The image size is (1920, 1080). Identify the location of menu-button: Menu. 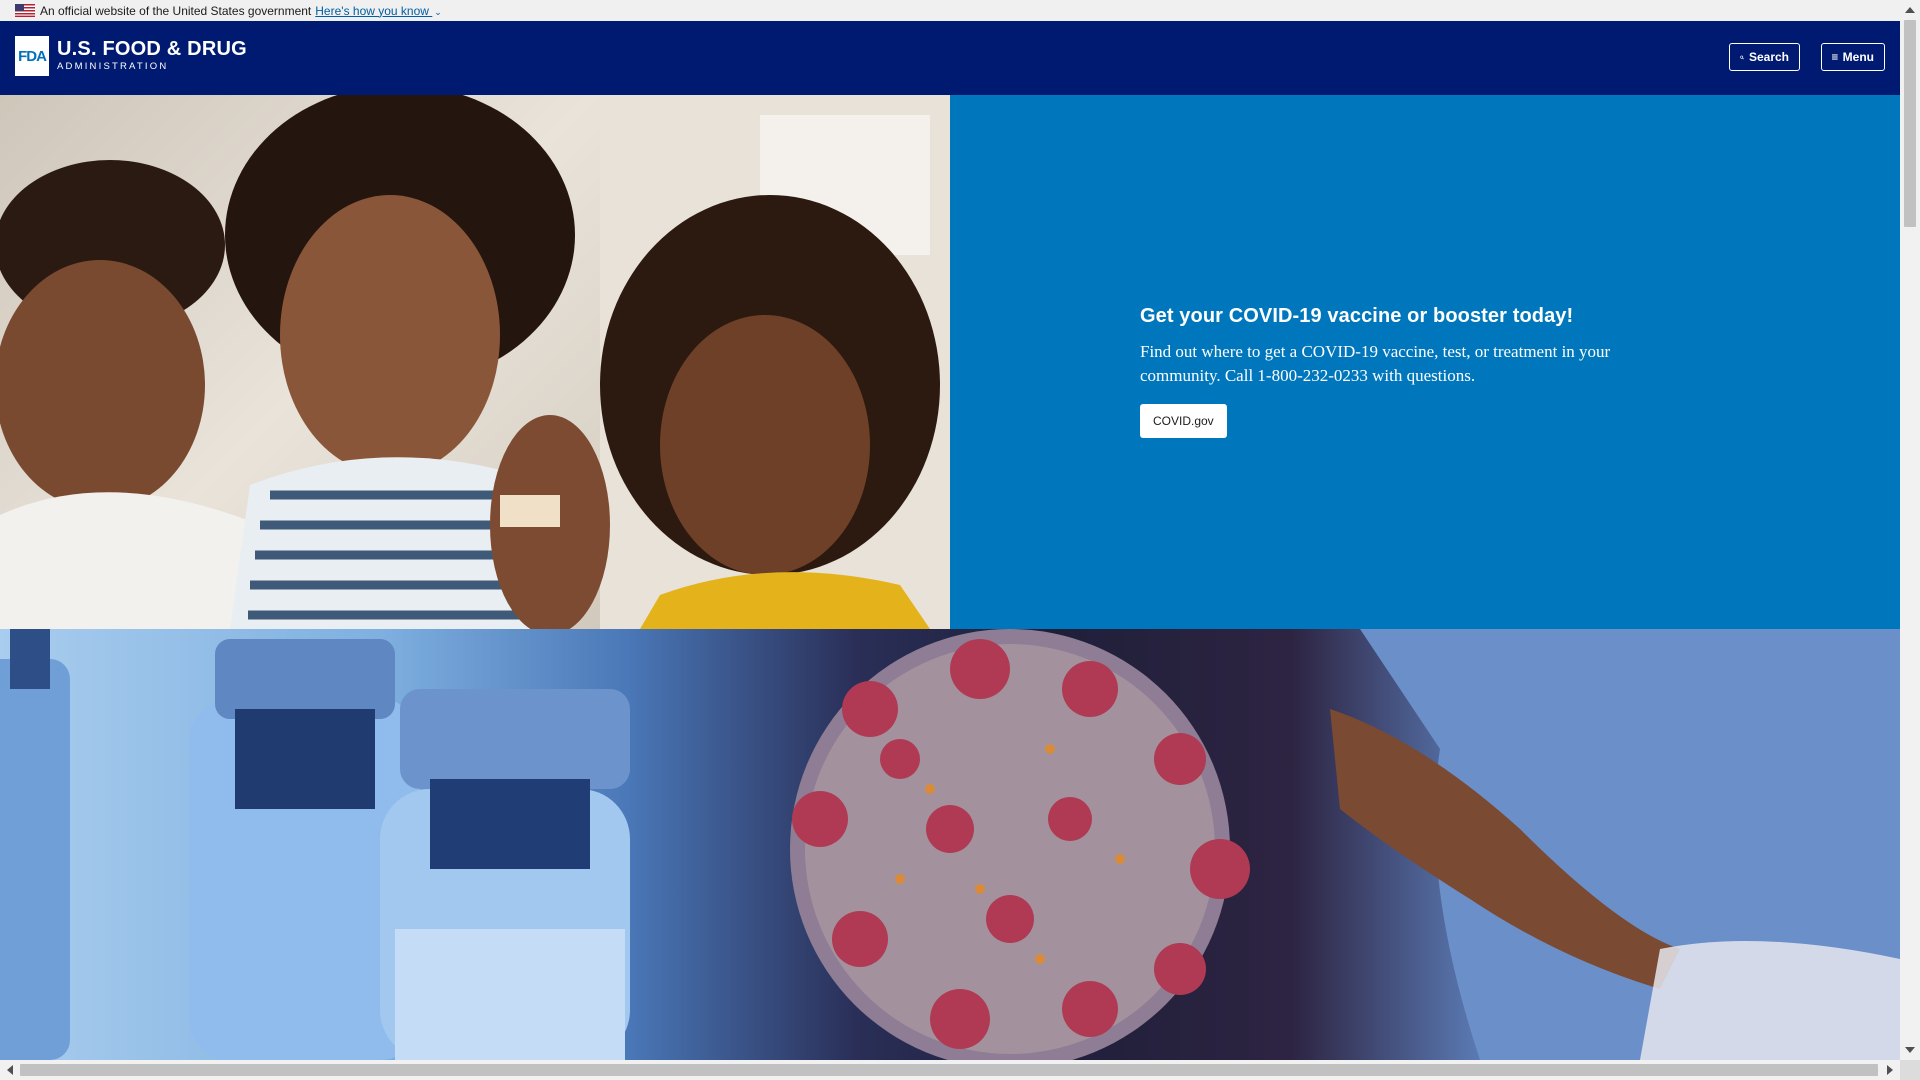
(1853, 57).